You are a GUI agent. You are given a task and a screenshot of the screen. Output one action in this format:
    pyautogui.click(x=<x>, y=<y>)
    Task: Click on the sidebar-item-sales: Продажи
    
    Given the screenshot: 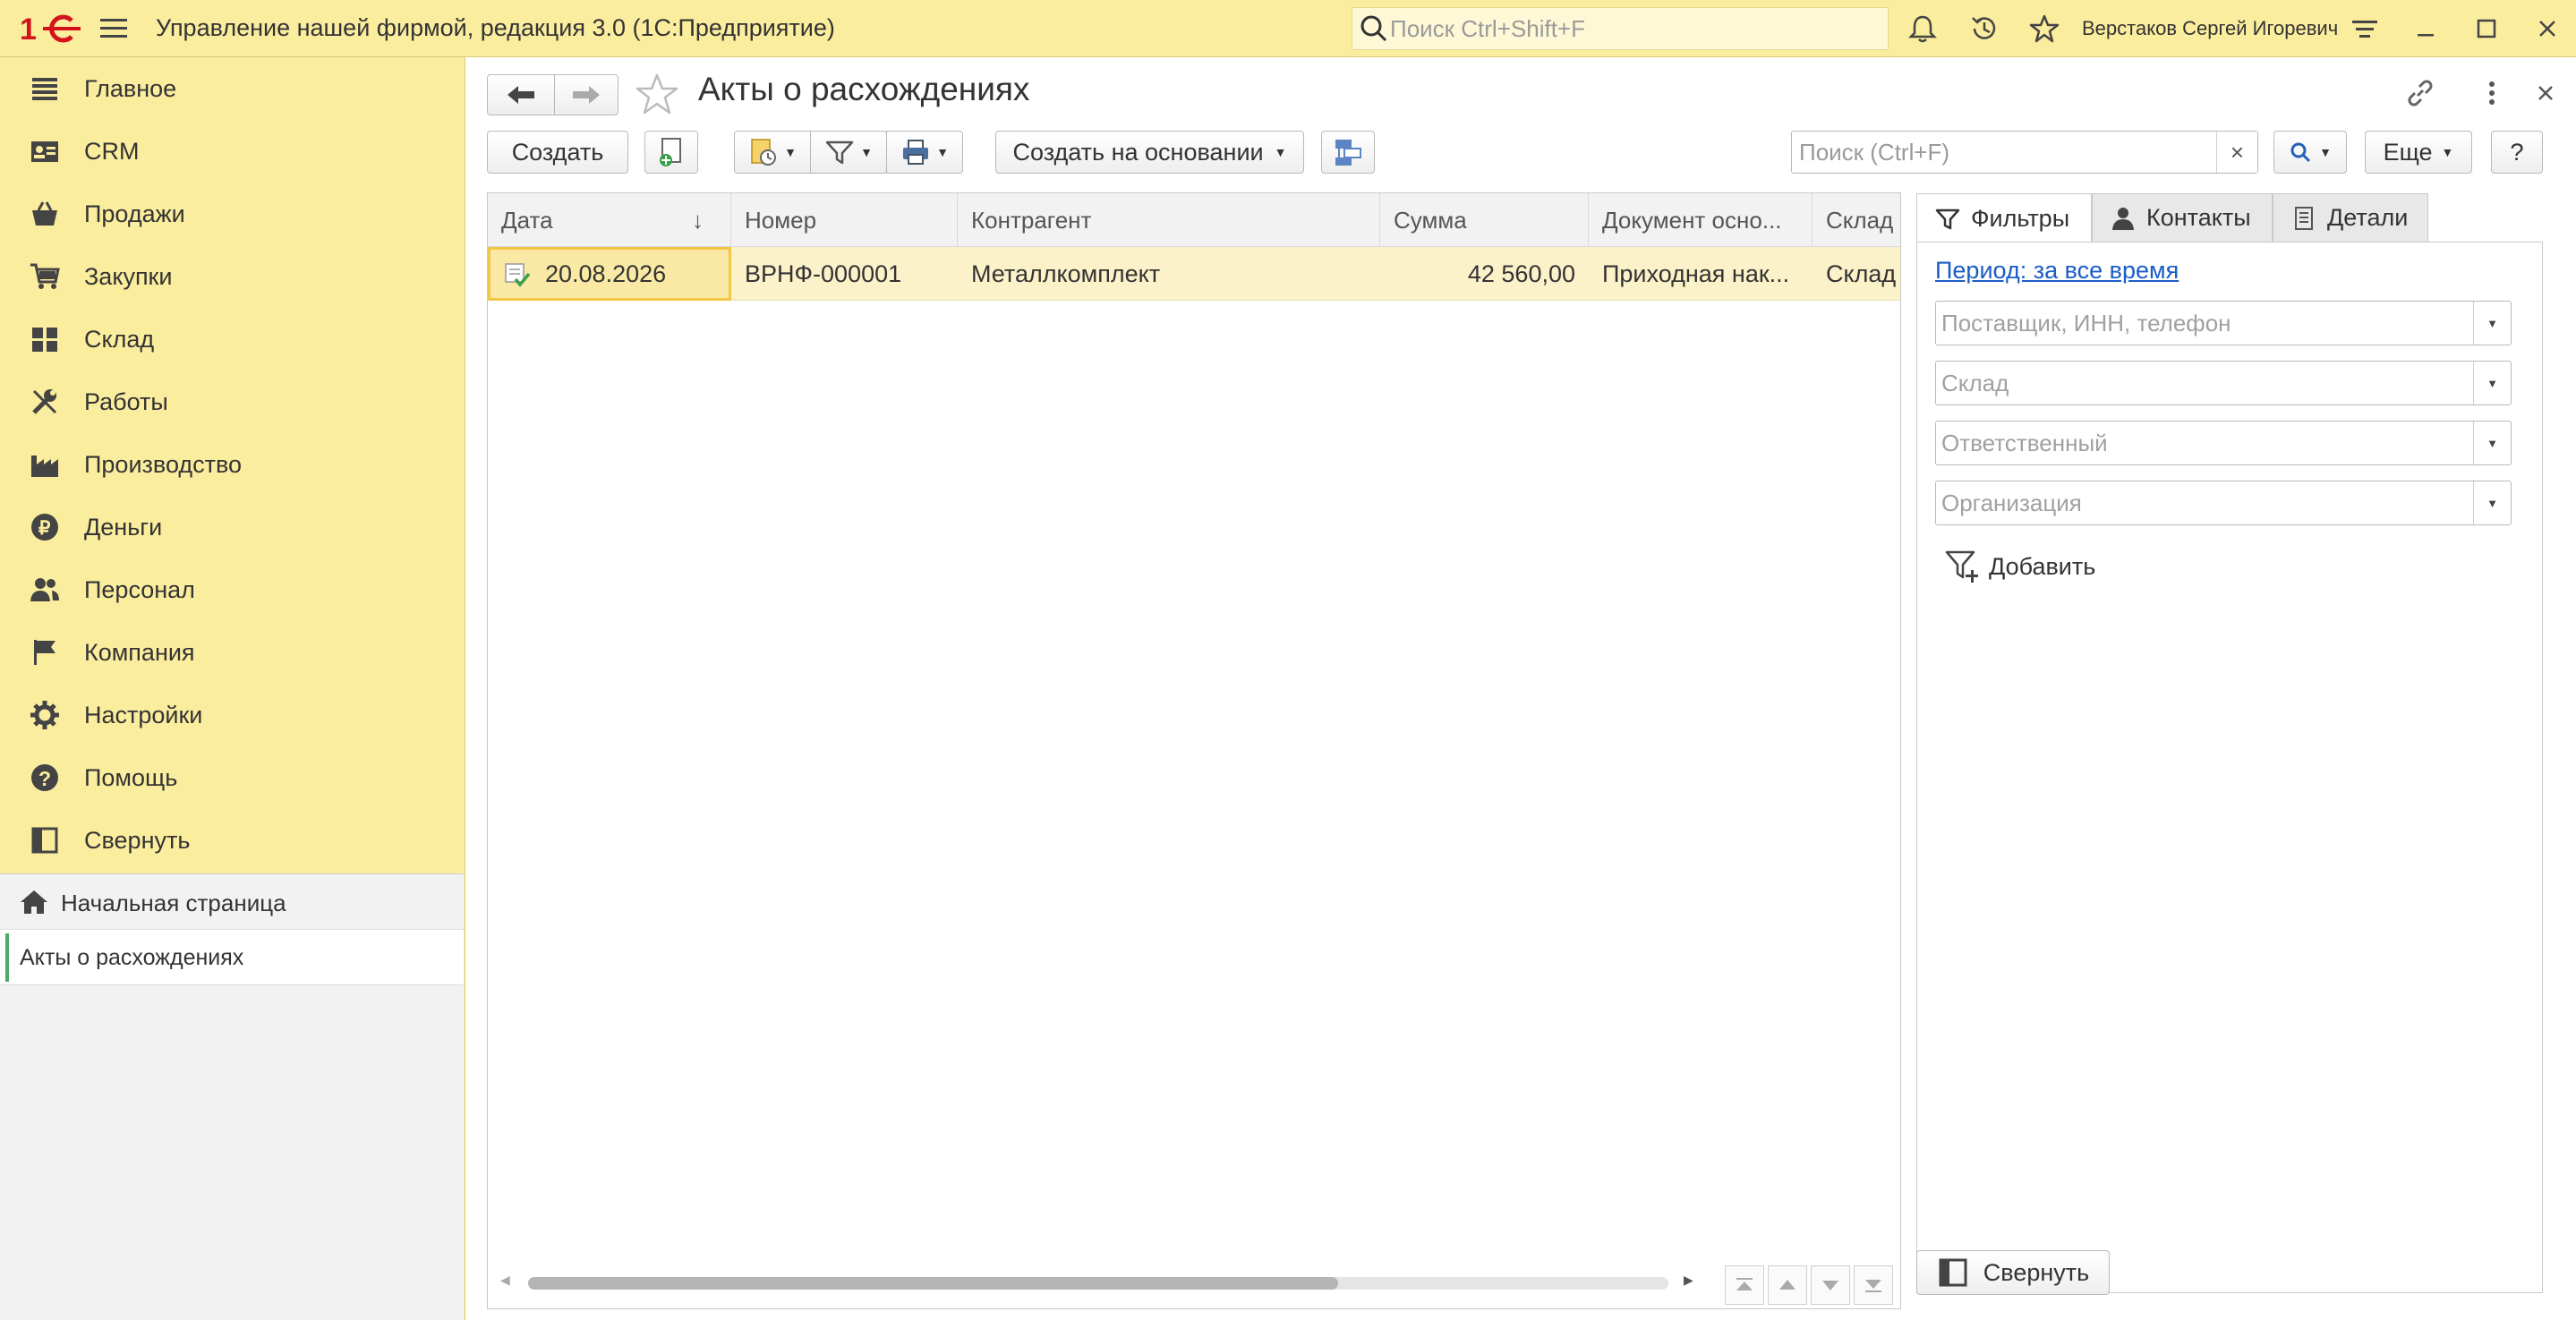 What is the action you would take?
    pyautogui.click(x=232, y=214)
    